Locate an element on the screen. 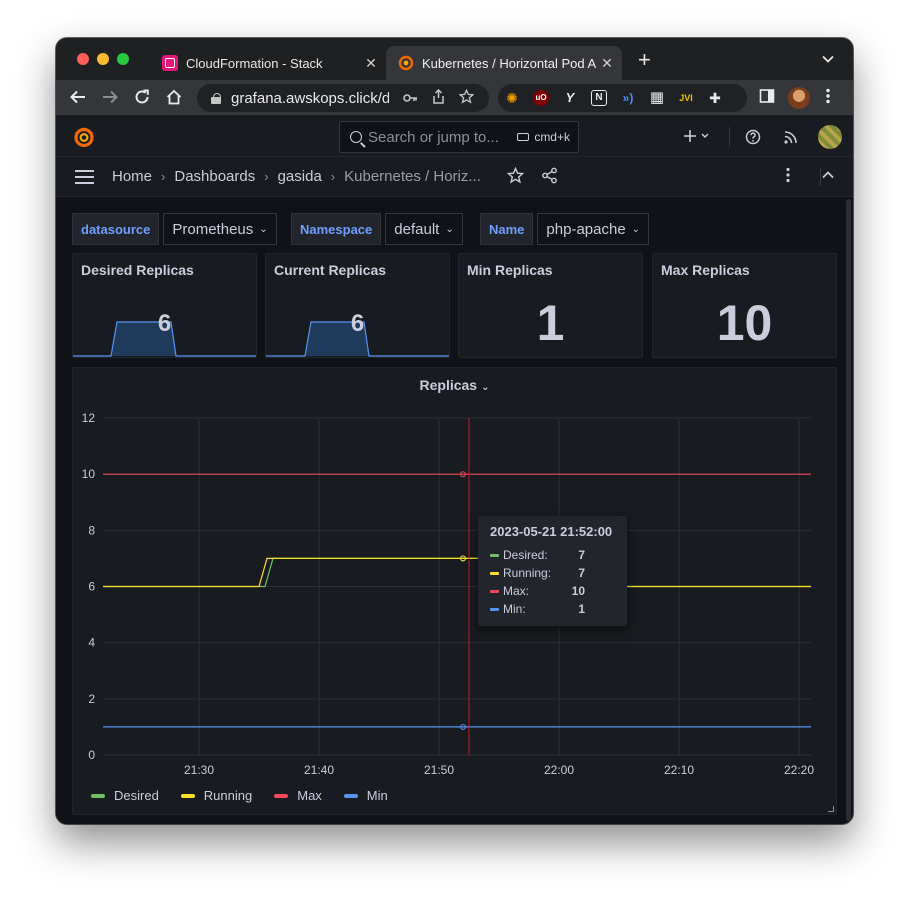  stat-panel-min: Min Replicas 1 is located at coordinates (550, 305).